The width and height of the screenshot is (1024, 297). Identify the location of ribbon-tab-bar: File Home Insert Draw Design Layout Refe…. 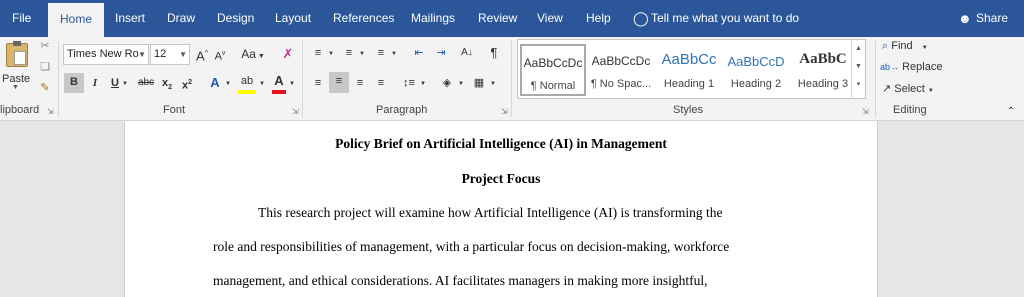
(512, 18).